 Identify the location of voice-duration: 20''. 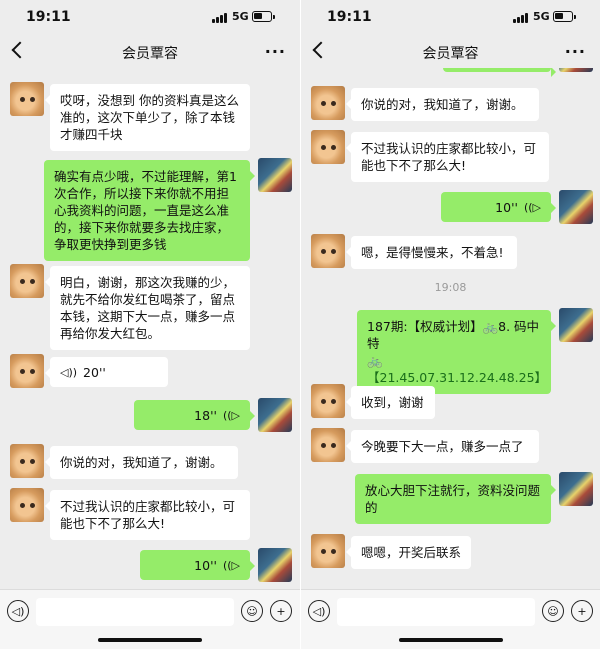
(94, 372).